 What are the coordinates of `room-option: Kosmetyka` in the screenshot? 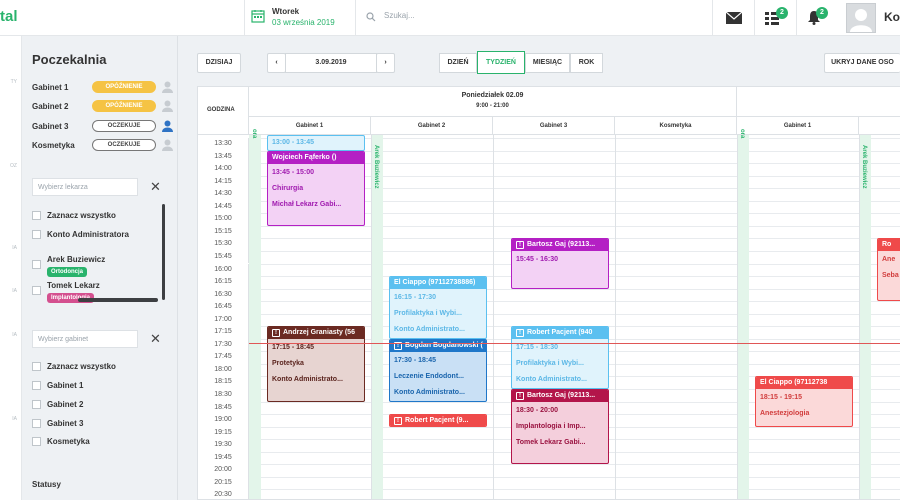 It's located at (97, 442).